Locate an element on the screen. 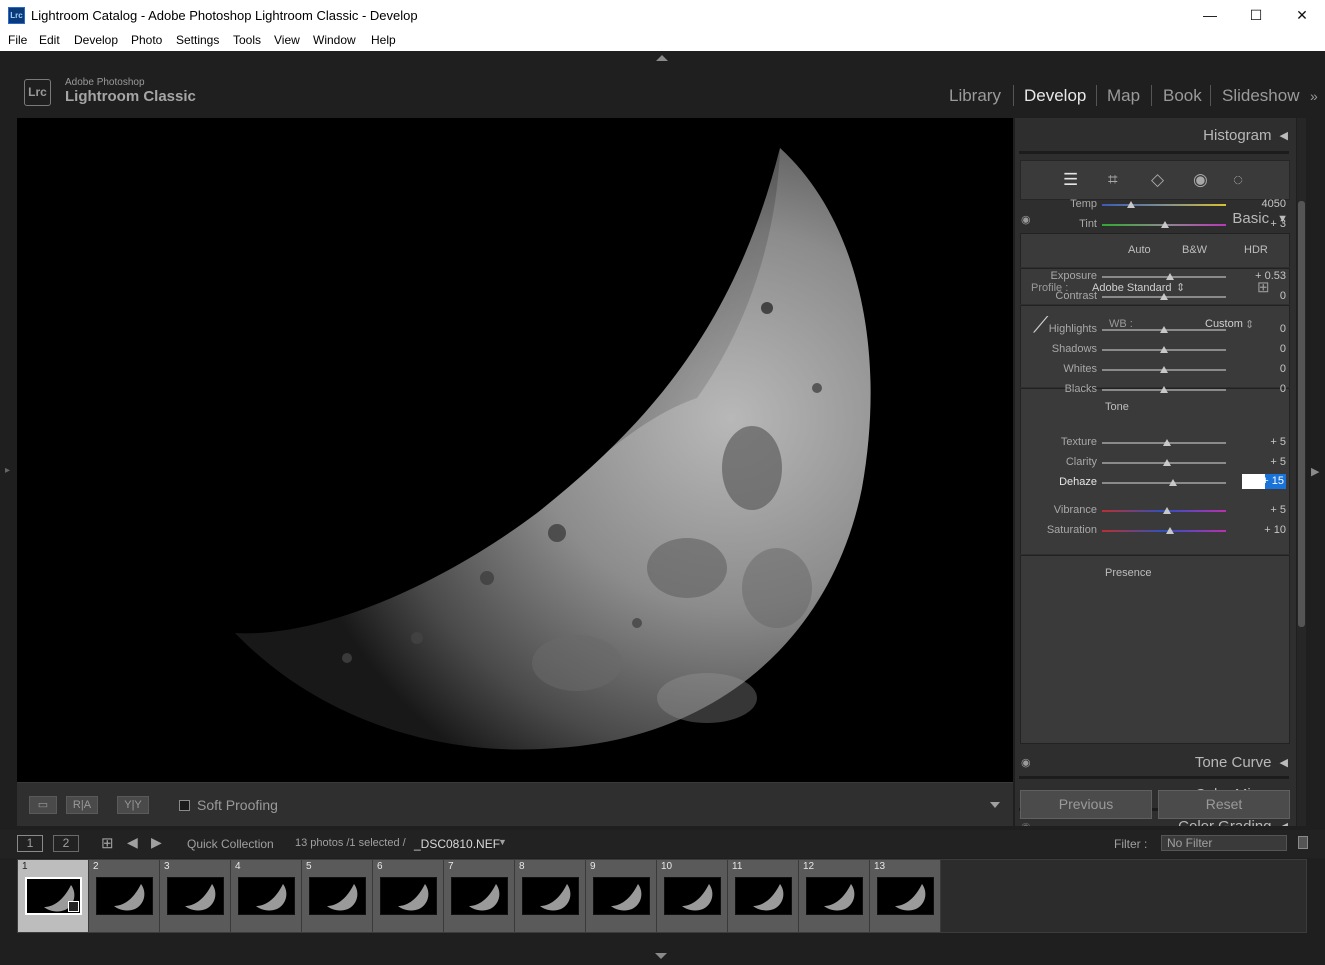  secondary-window-button: 2 is located at coordinates (66, 843).